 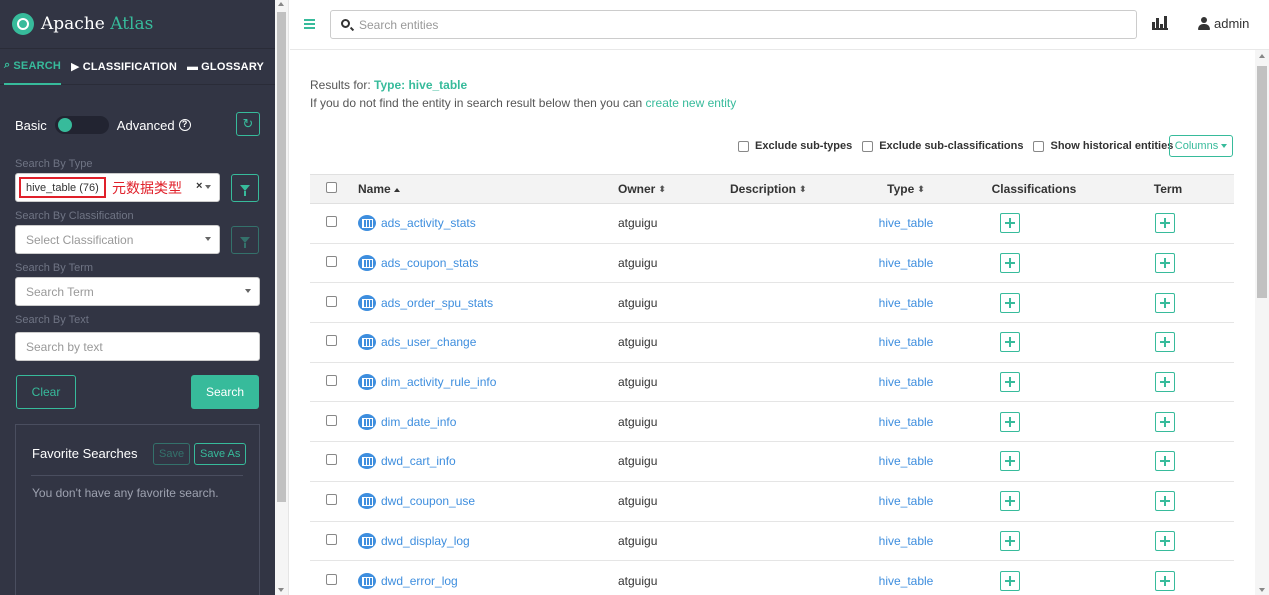 What do you see at coordinates (418, 422) in the screenshot?
I see `entity-name-link: dim_date_info` at bounding box center [418, 422].